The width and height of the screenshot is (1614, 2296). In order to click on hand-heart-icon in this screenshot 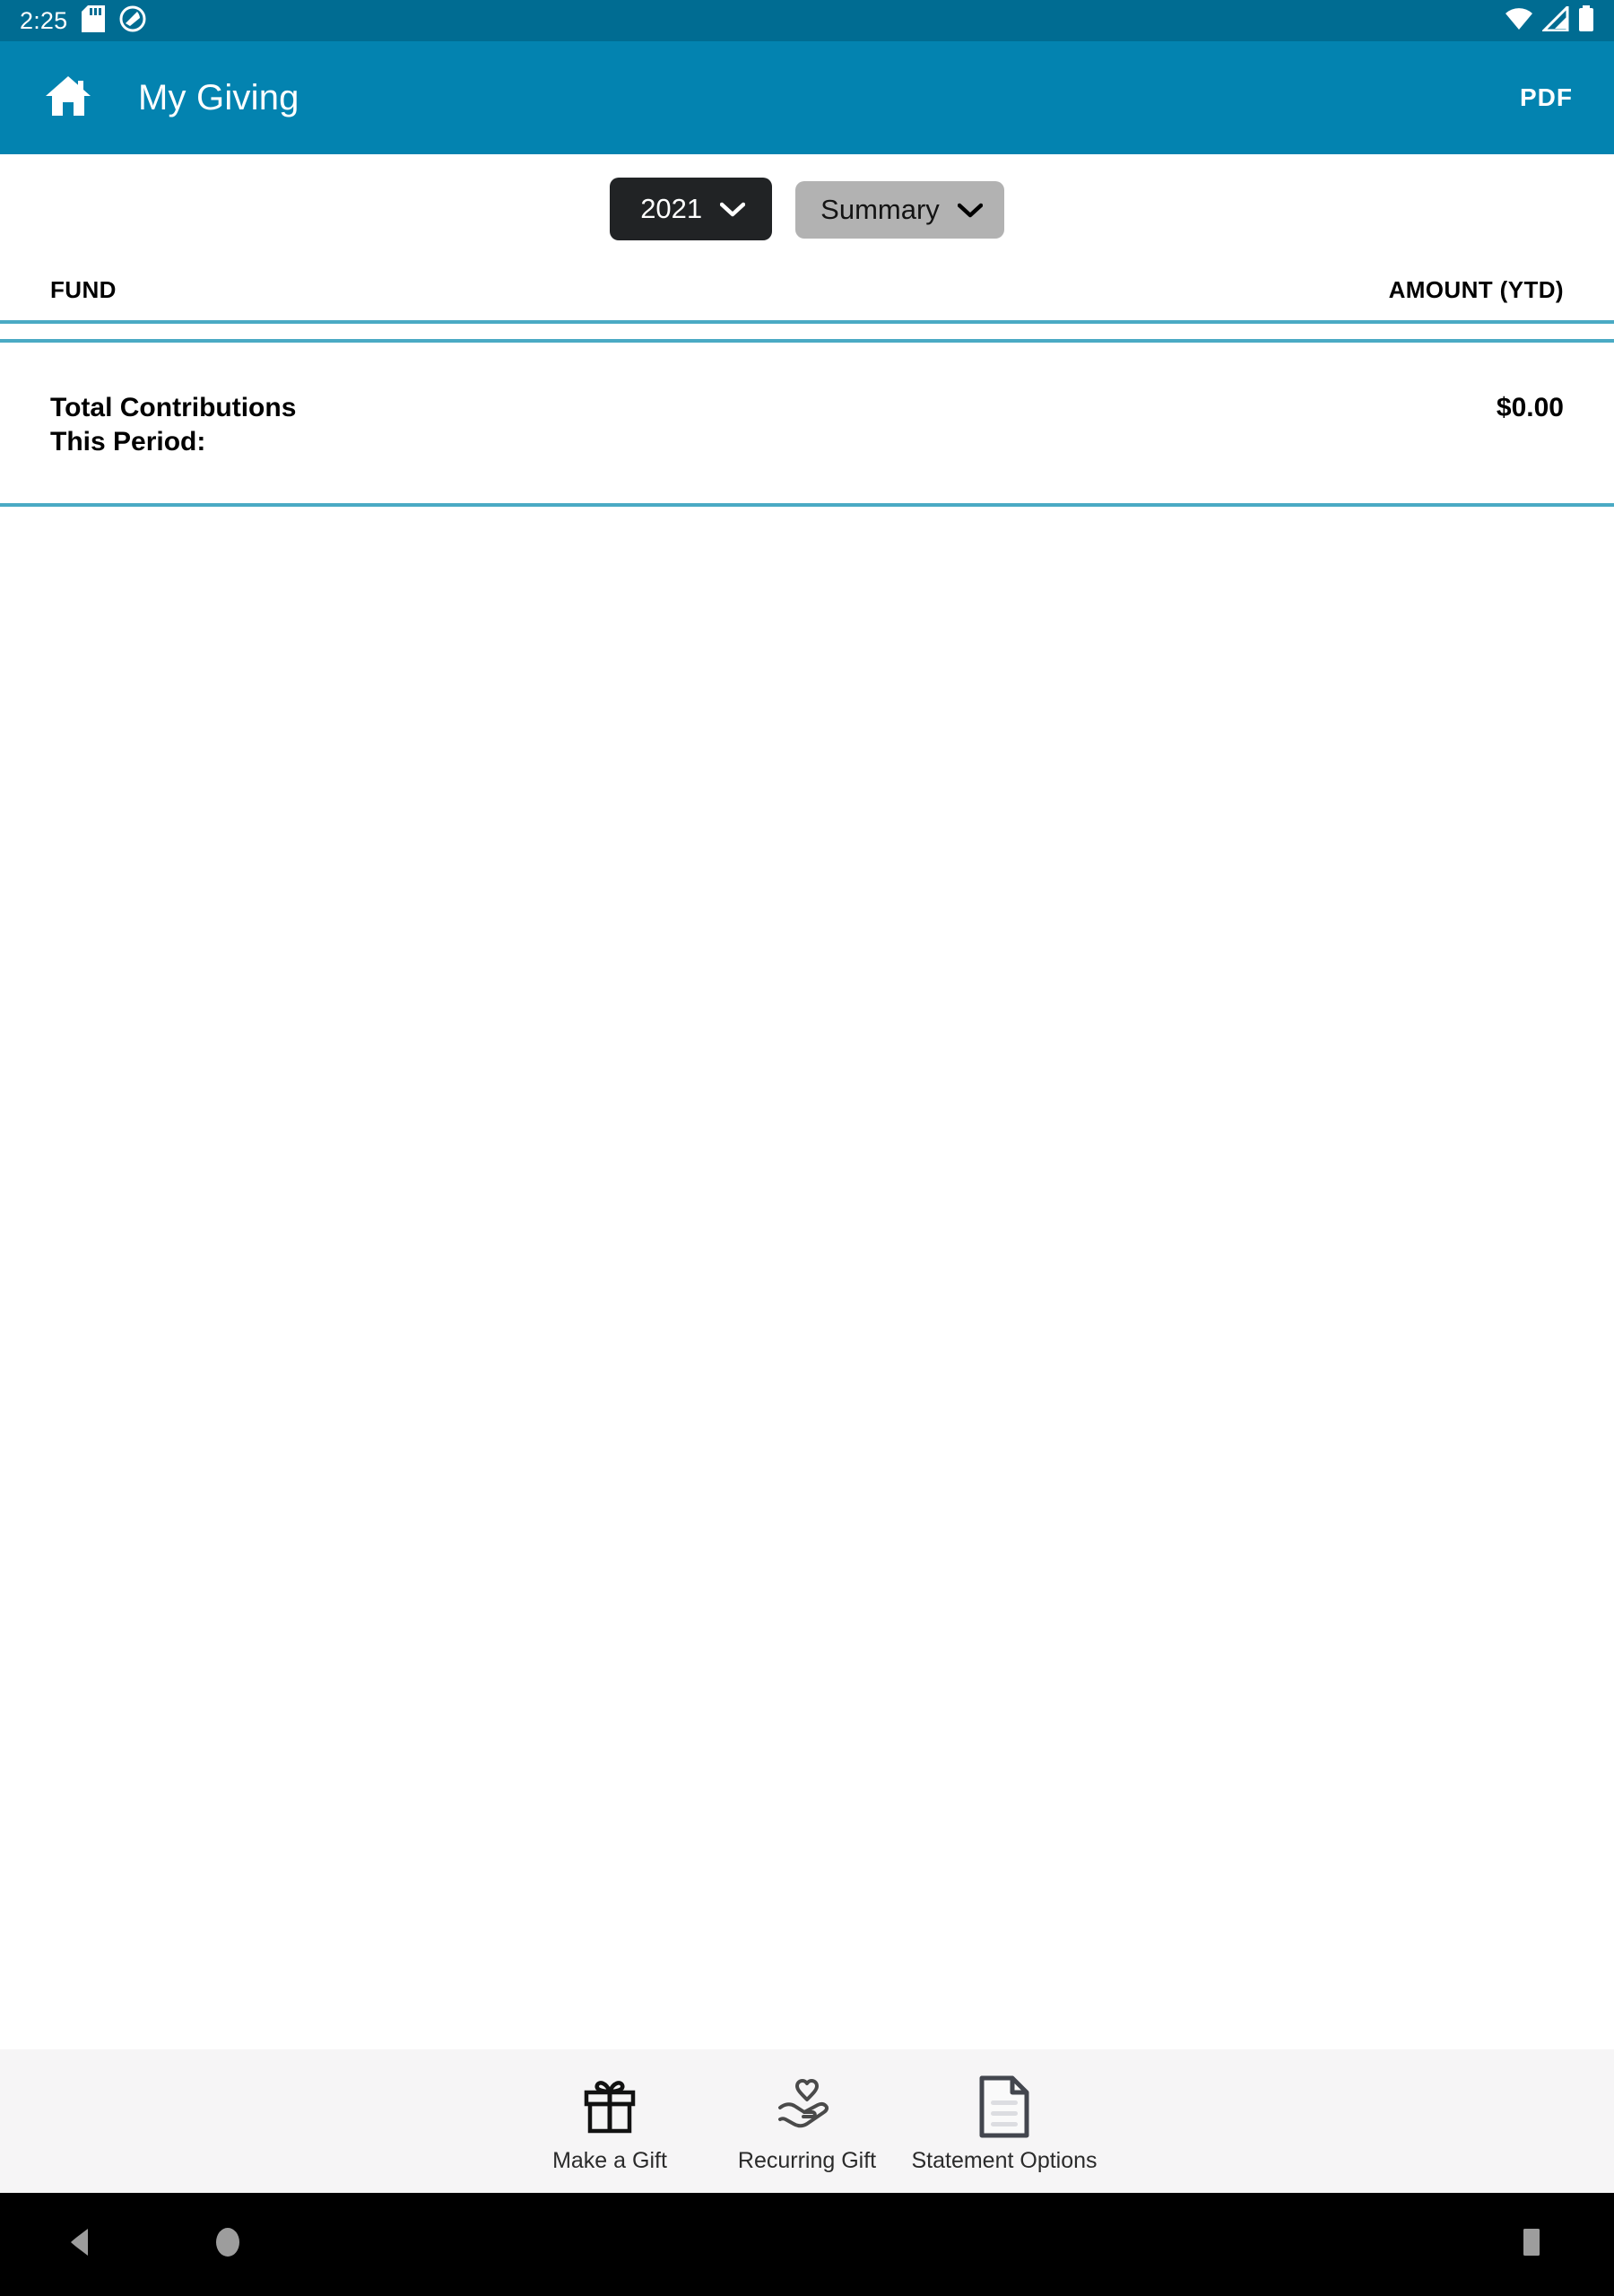, I will do `click(807, 2106)`.